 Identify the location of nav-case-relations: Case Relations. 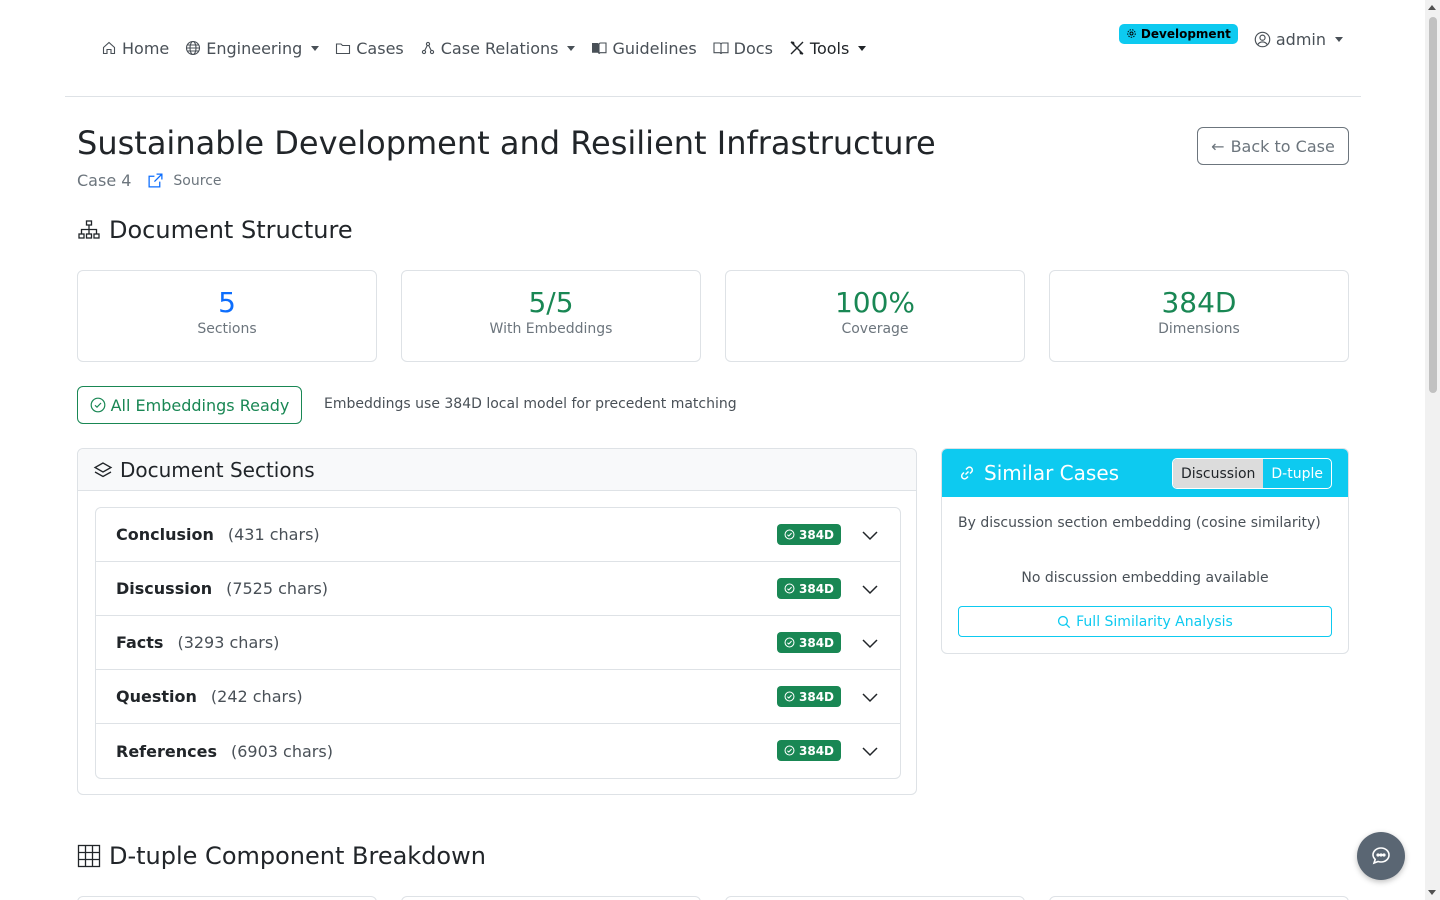
(498, 48).